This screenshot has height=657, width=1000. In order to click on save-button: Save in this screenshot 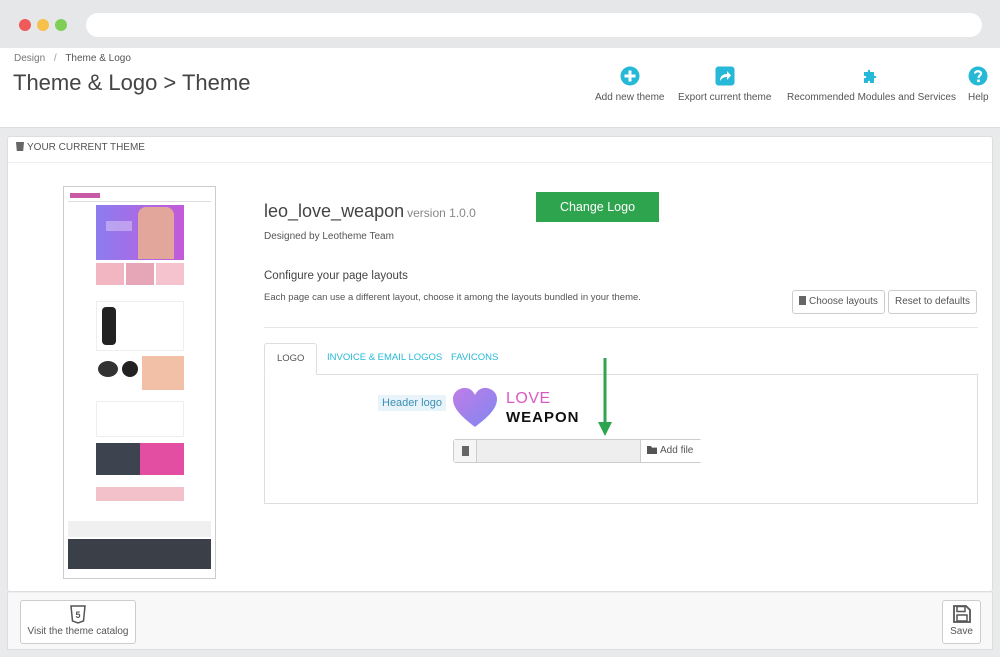, I will do `click(961, 622)`.